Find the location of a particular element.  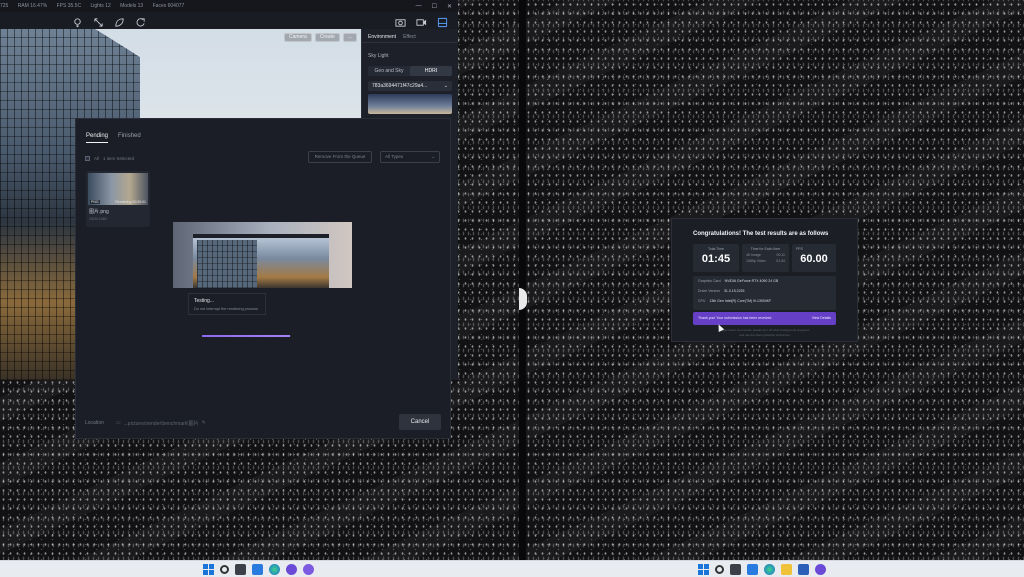

video-icon is located at coordinates (421, 20).